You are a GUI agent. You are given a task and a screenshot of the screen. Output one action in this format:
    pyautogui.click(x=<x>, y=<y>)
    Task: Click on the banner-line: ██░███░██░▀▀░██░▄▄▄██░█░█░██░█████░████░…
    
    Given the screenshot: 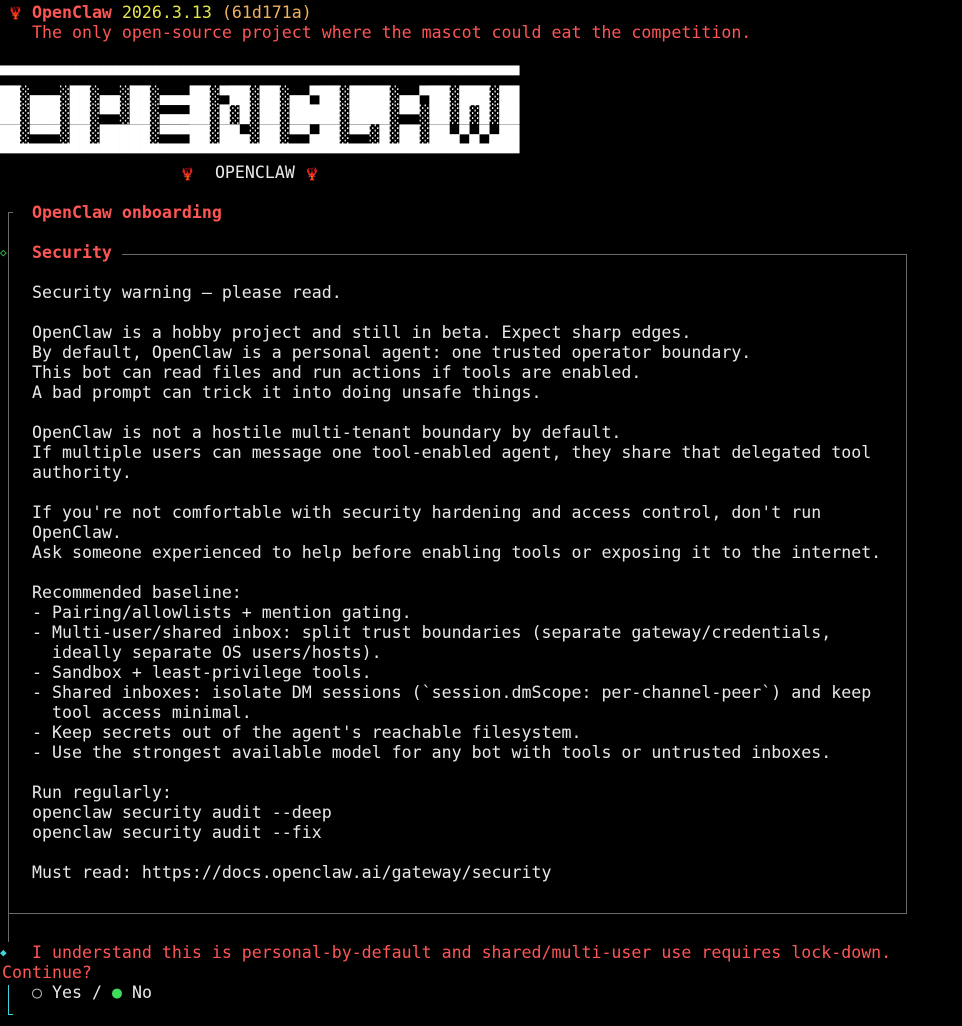 What is the action you would take?
    pyautogui.click(x=260, y=114)
    